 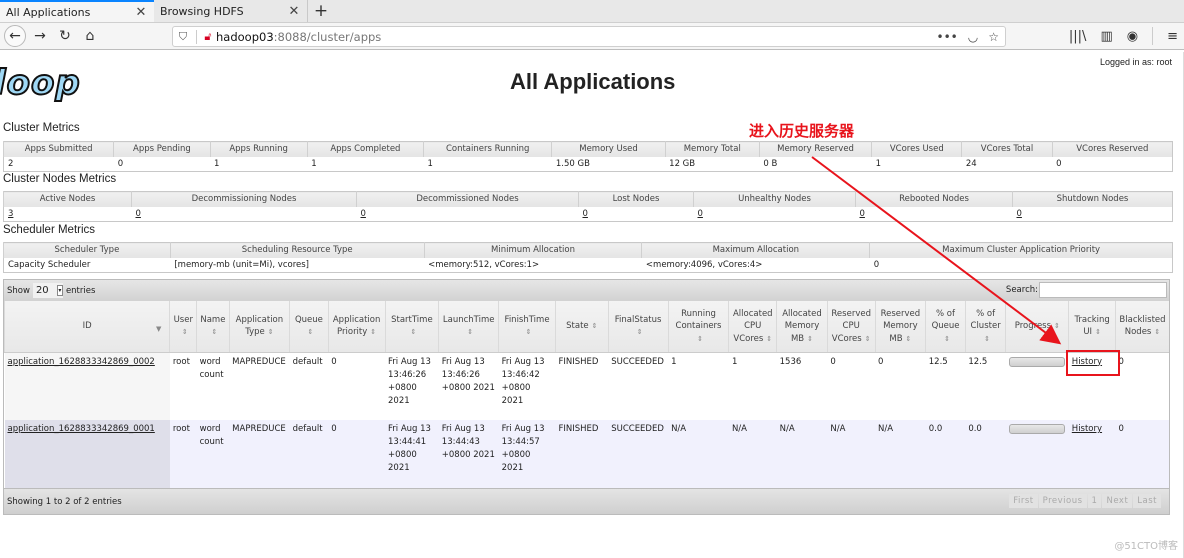 What do you see at coordinates (15, 36) in the screenshot?
I see `back-button: ←` at bounding box center [15, 36].